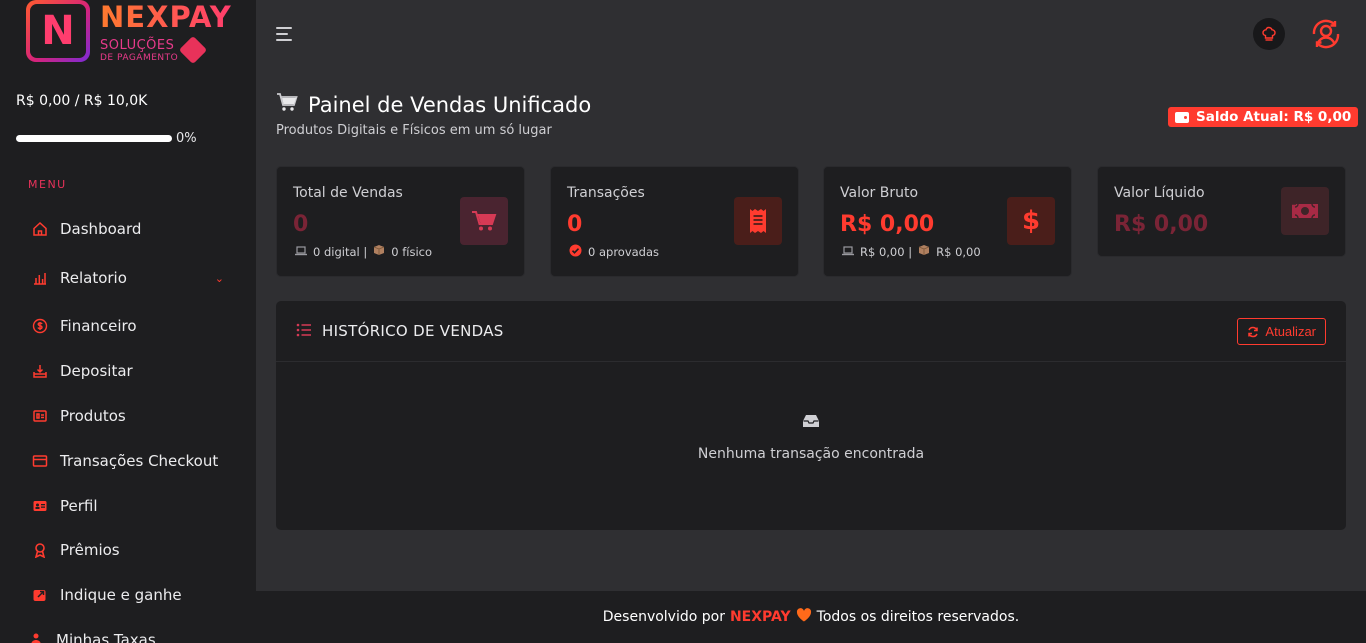 Image resolution: width=1366 pixels, height=643 pixels. I want to click on dollar-icon: $, so click(1031, 221).